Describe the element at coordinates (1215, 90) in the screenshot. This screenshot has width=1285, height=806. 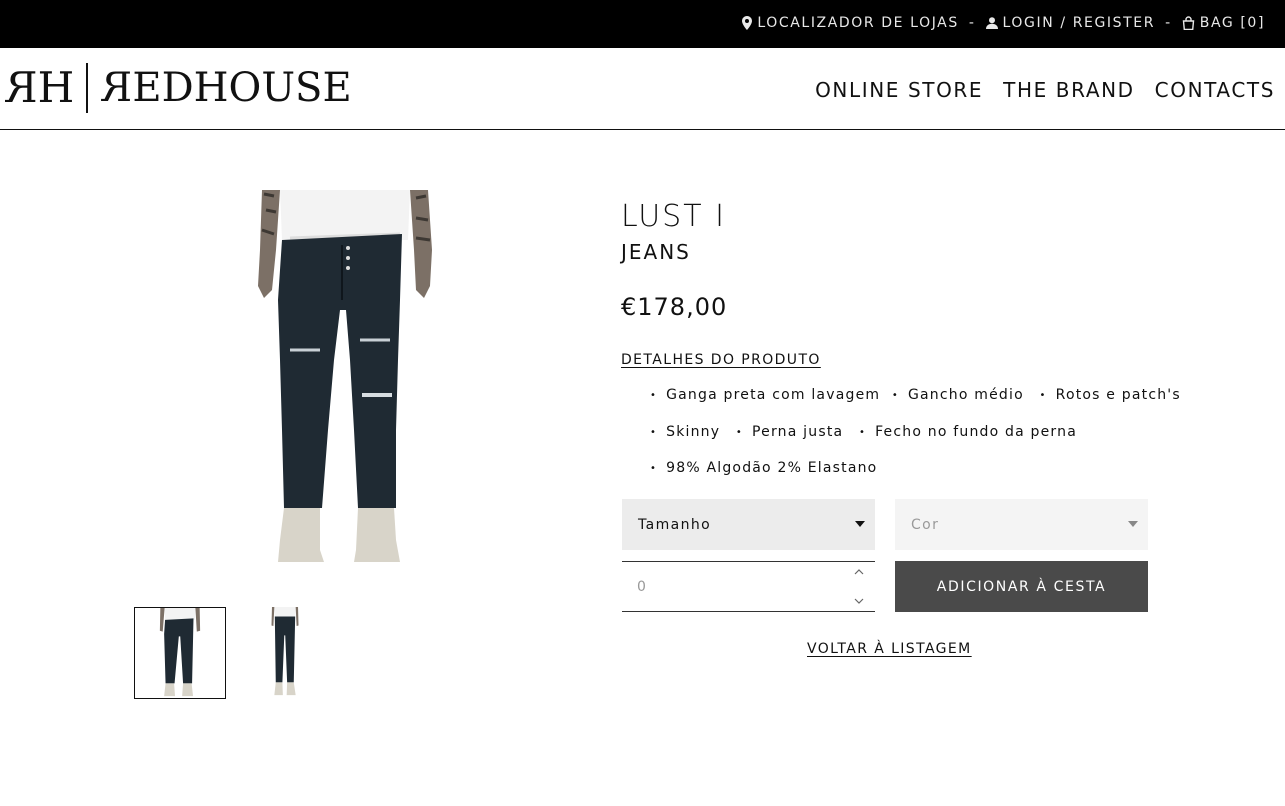
I see `nav-contacts: CONTACTS` at that location.